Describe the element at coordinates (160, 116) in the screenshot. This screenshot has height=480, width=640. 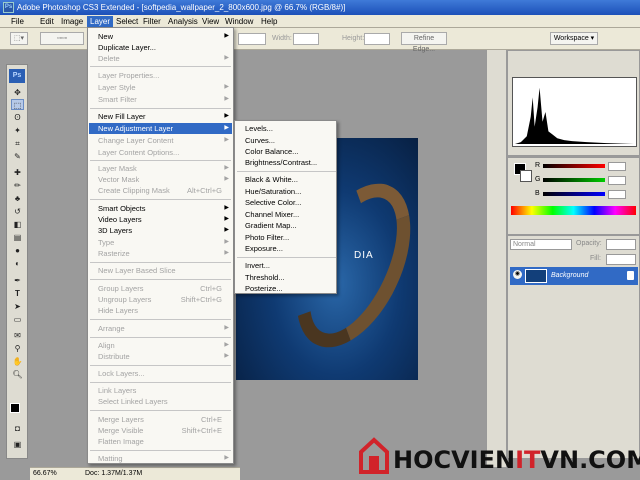
I see `menu-item-new-fill-layer: New Fill Layer ▶` at that location.